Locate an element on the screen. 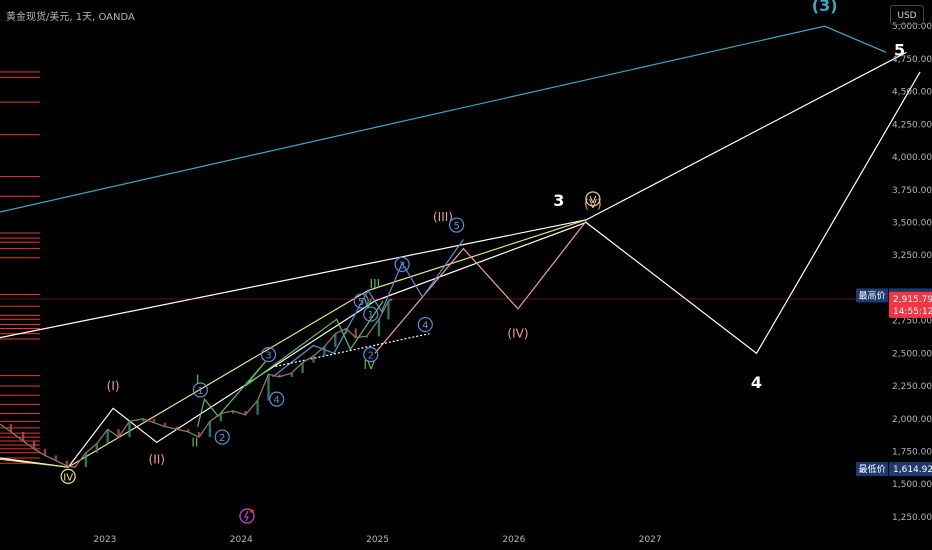  wave-label: (IV) is located at coordinates (517, 334).